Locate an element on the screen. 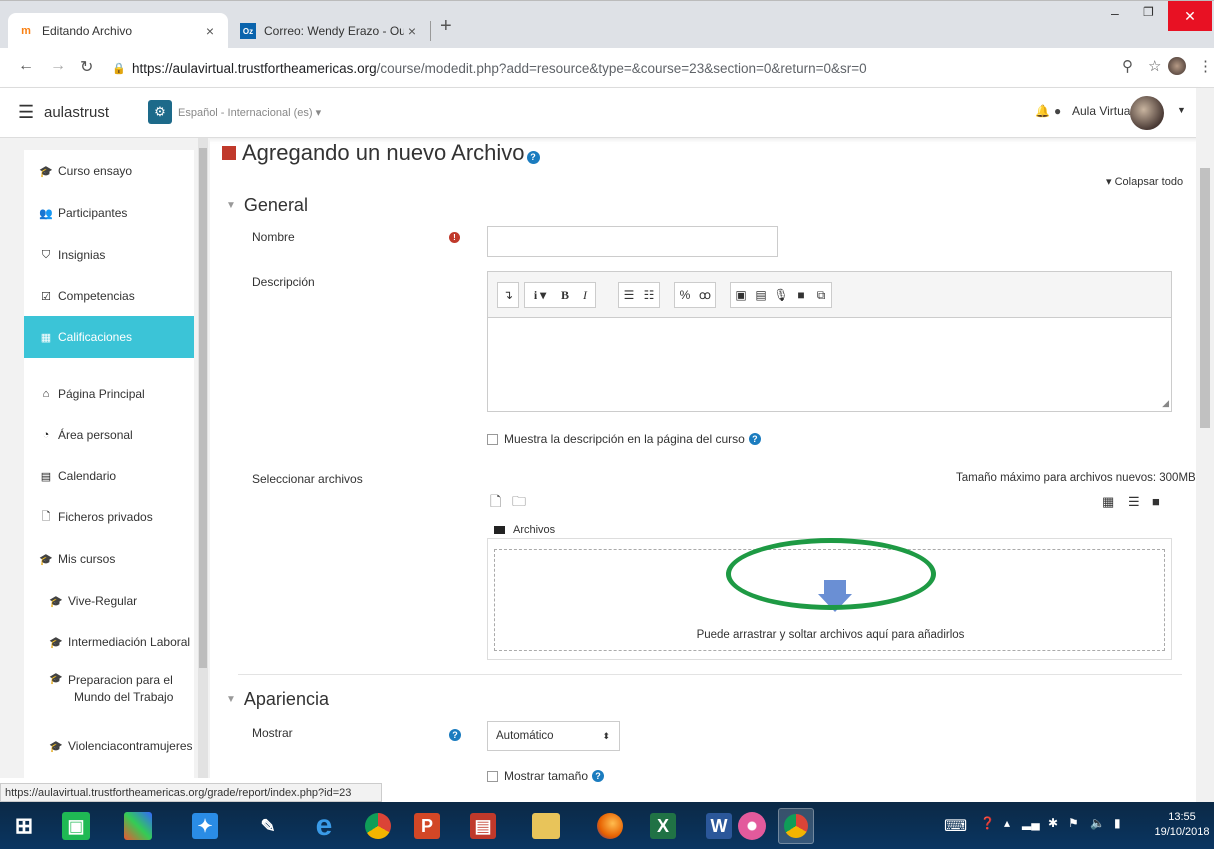 The width and height of the screenshot is (1214, 849). media-icon: ▤ is located at coordinates (761, 295).